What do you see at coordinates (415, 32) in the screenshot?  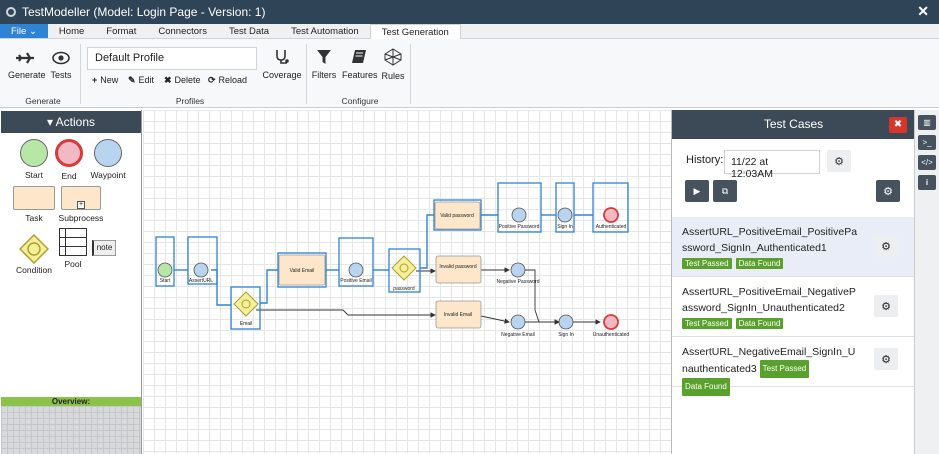 I see `tab-test-generation: Test Generation` at bounding box center [415, 32].